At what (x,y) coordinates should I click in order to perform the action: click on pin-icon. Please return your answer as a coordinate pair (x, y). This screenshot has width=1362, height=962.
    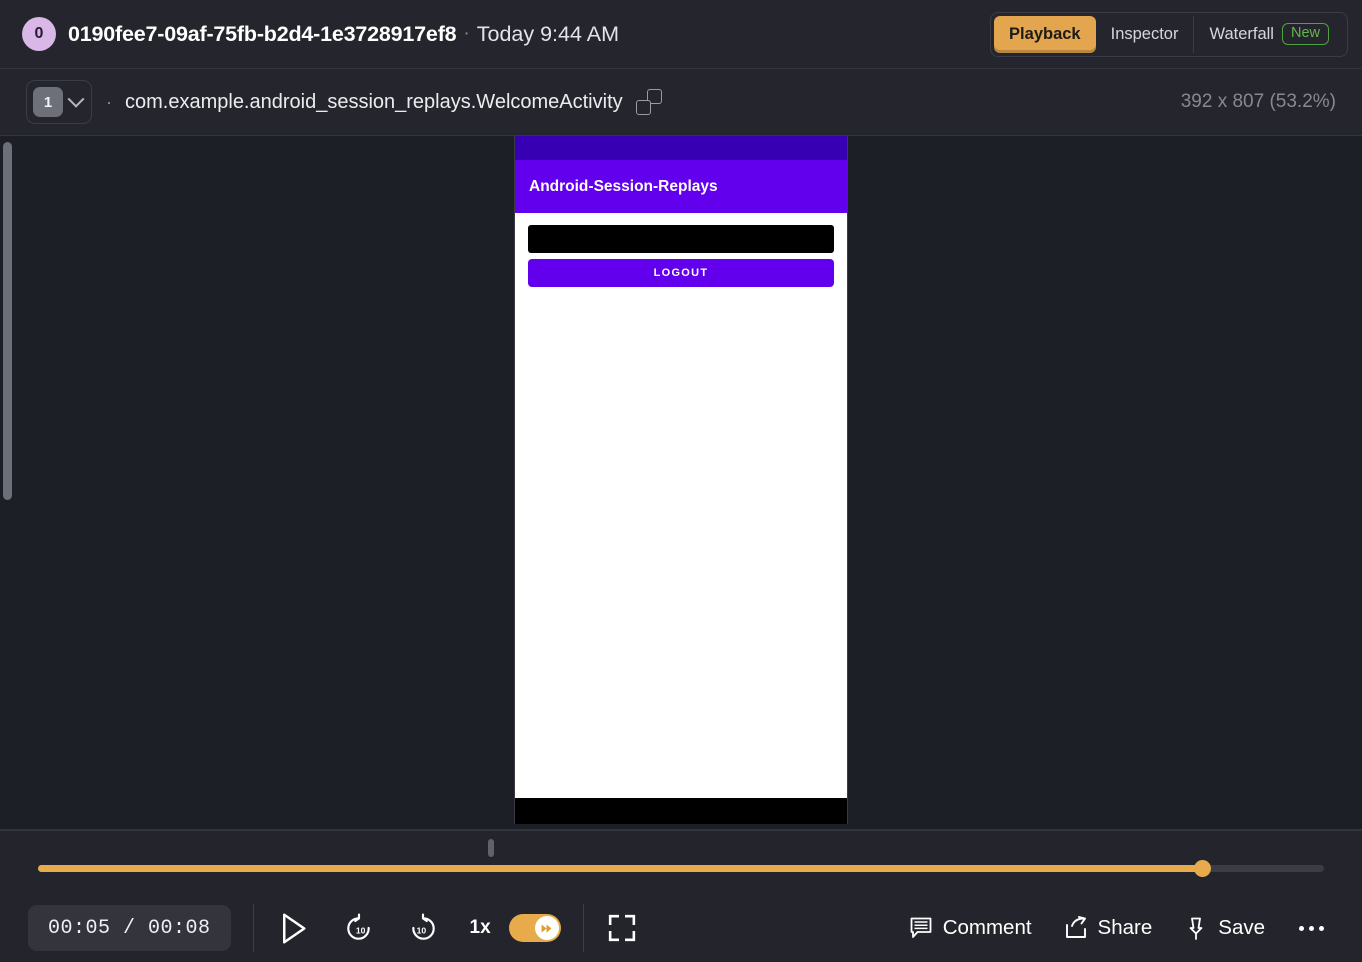
    Looking at the image, I should click on (1196, 928).